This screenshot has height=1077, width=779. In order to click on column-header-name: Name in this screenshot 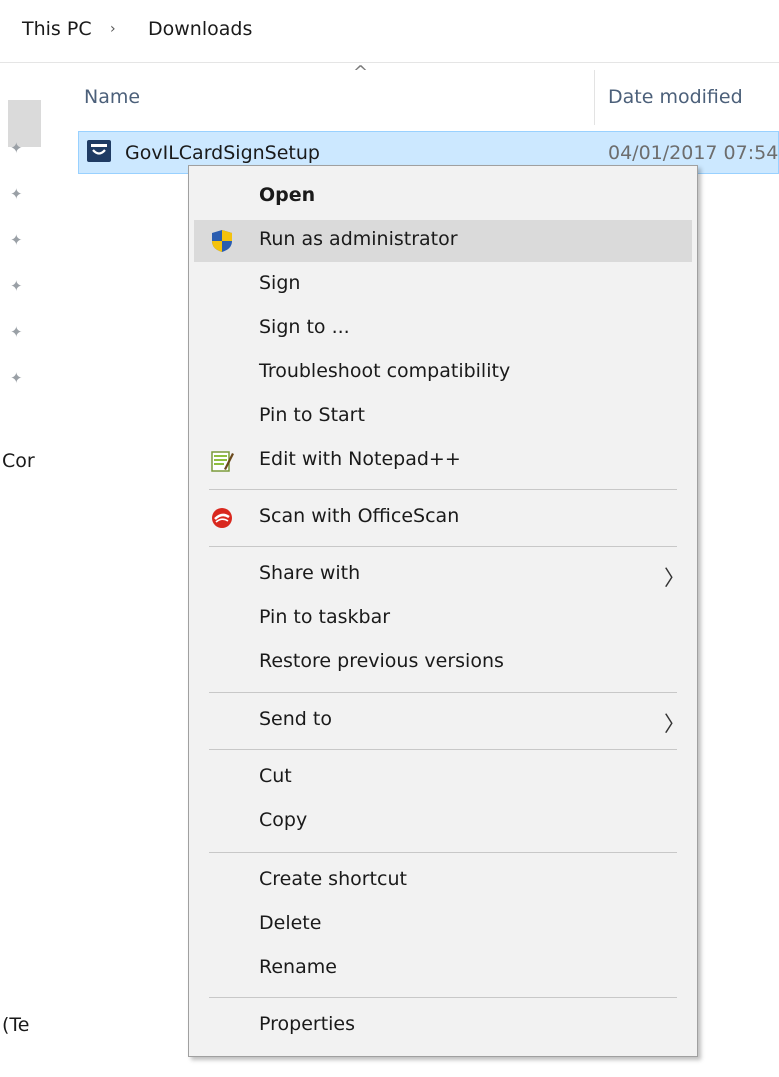, I will do `click(112, 97)`.